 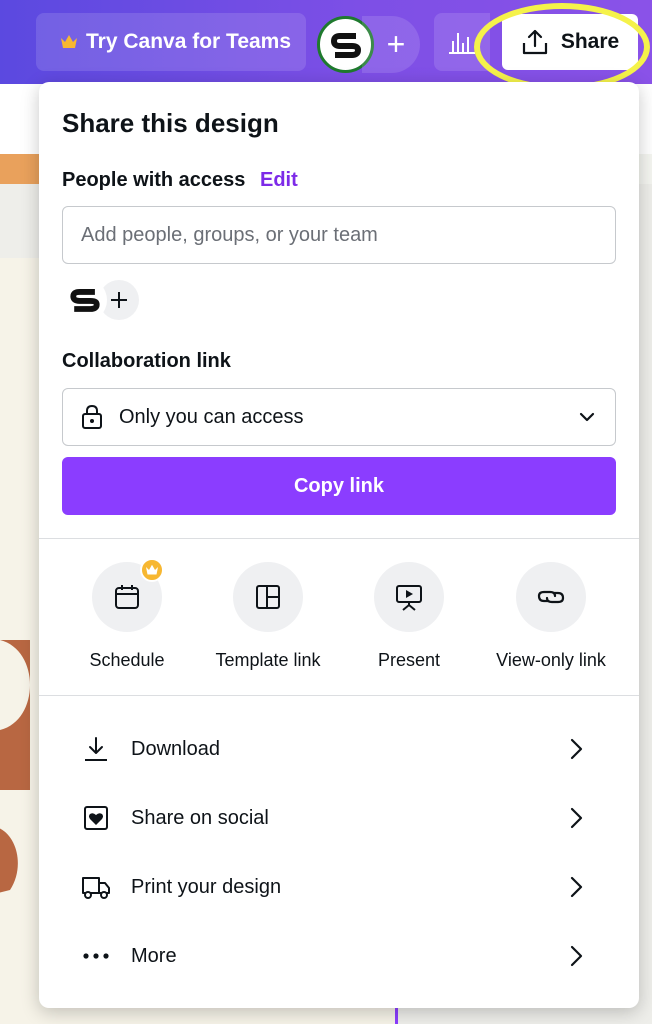 I want to click on owner-avatar, so click(x=85, y=300).